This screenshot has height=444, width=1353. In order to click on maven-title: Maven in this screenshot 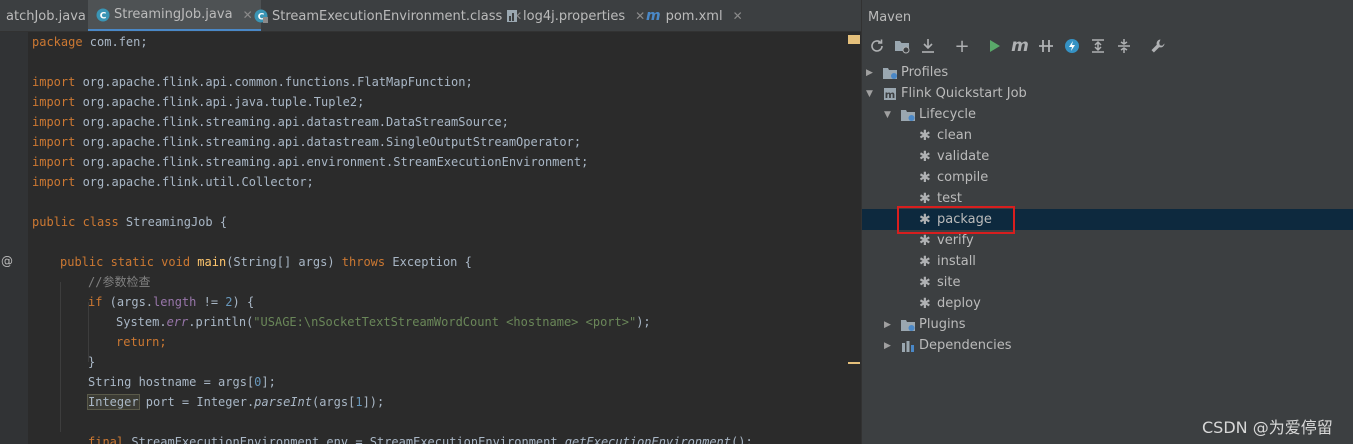, I will do `click(890, 17)`.